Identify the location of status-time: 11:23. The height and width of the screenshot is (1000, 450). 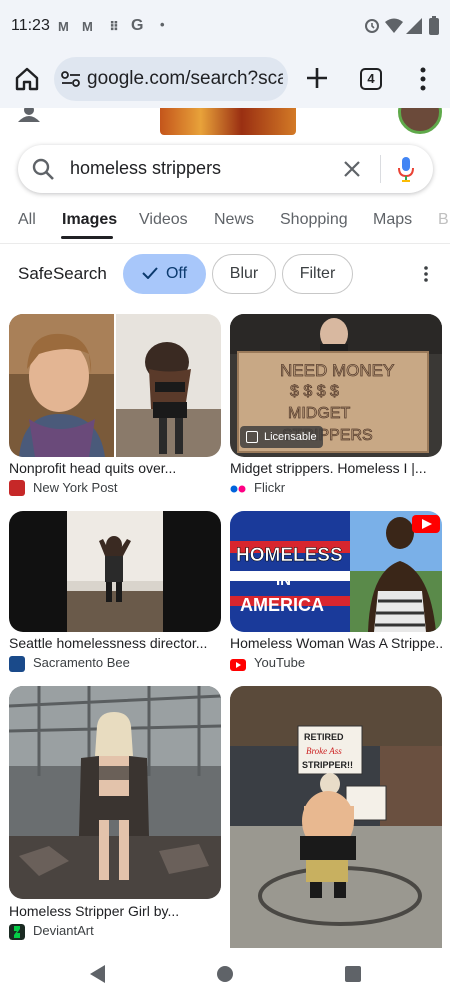
(30, 25).